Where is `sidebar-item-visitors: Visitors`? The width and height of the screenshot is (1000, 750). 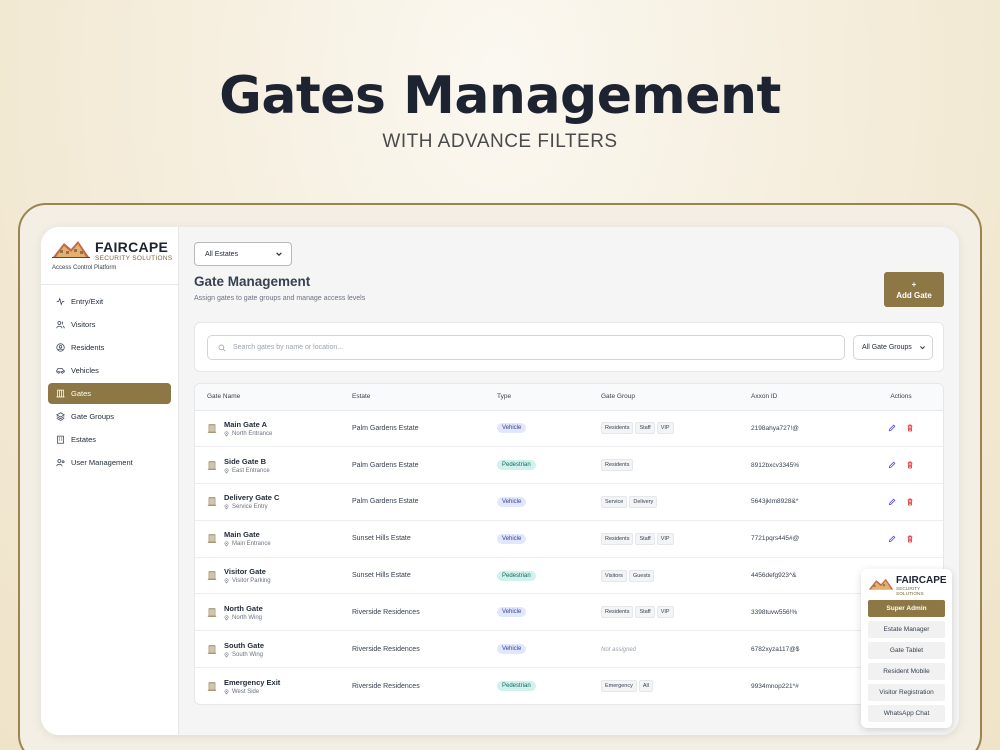 sidebar-item-visitors: Visitors is located at coordinates (109, 324).